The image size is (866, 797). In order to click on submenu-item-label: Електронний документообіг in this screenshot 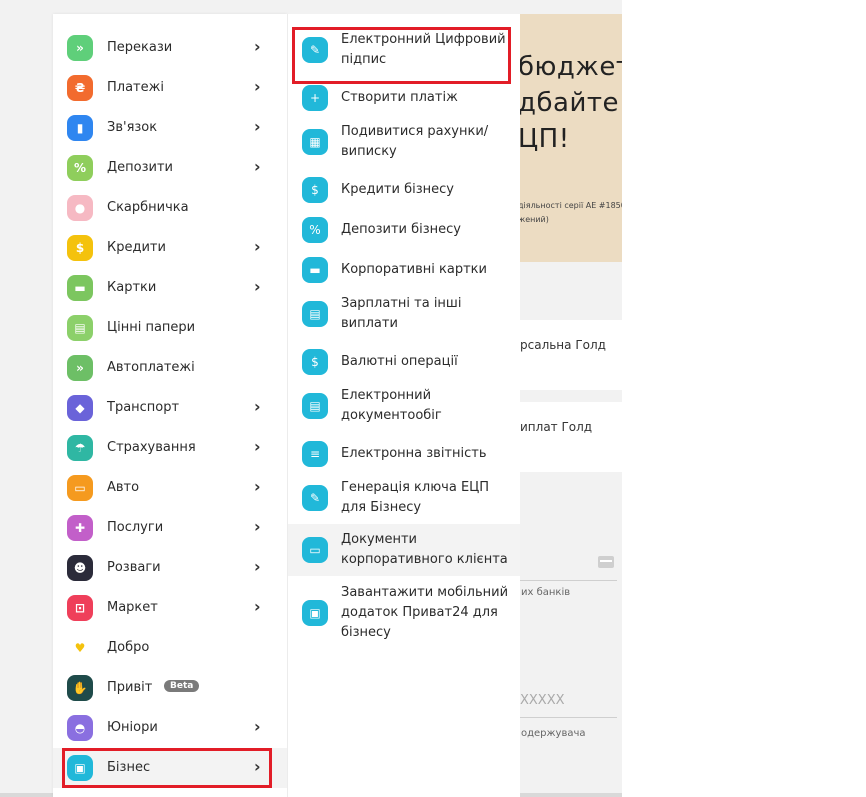, I will do `click(391, 405)`.